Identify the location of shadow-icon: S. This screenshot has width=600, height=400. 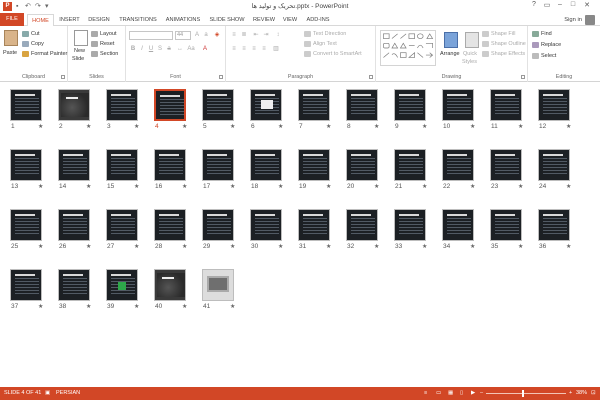
(160, 49).